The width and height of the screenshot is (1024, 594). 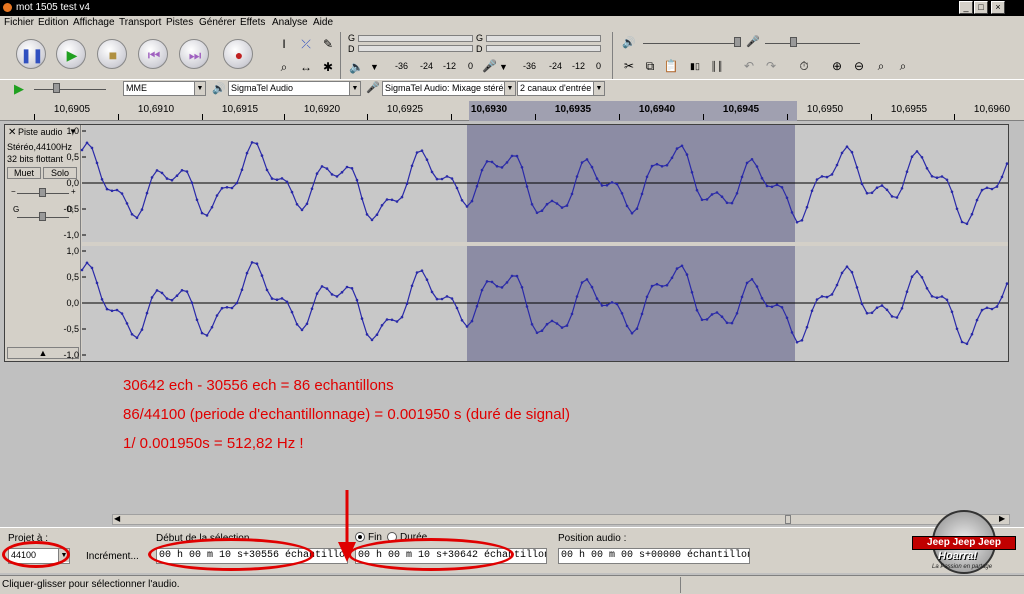 I want to click on audio-position-field: 00 h 00 m 00 s+00000 échantillons, so click(x=654, y=556).